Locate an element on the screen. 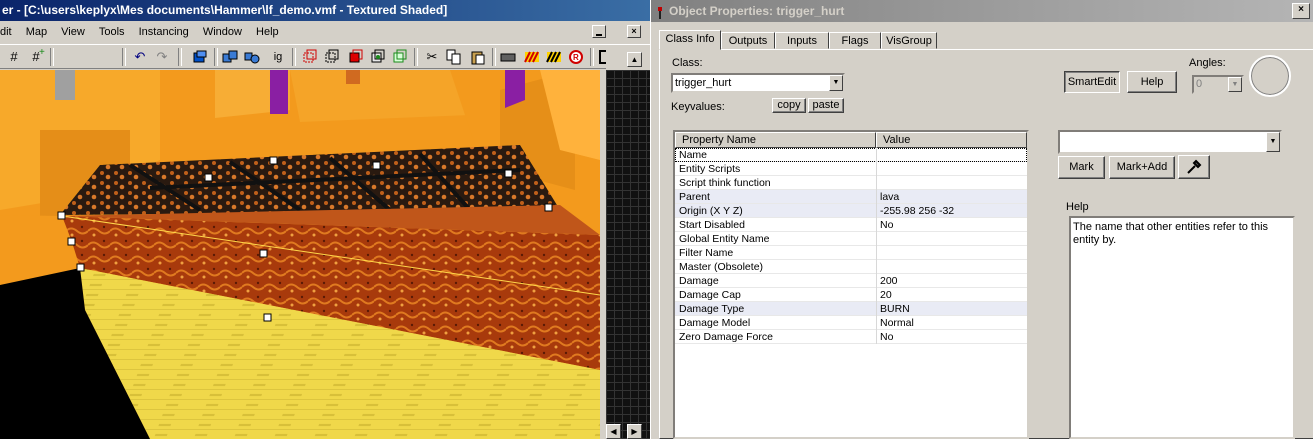  table-row: Zero Damage Force No is located at coordinates (851, 337).